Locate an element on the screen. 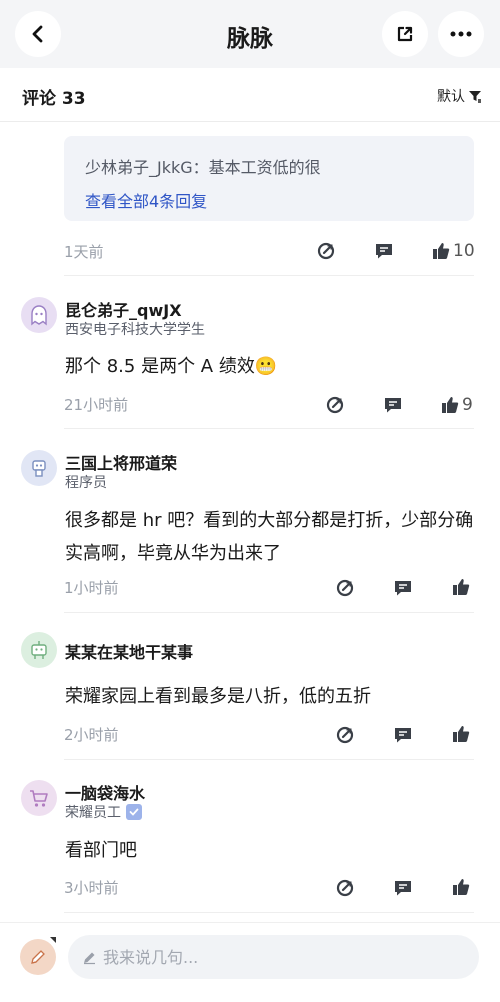 Image resolution: width=500 pixels, height=1002 pixels. pencil-avatar-icon is located at coordinates (38, 957).